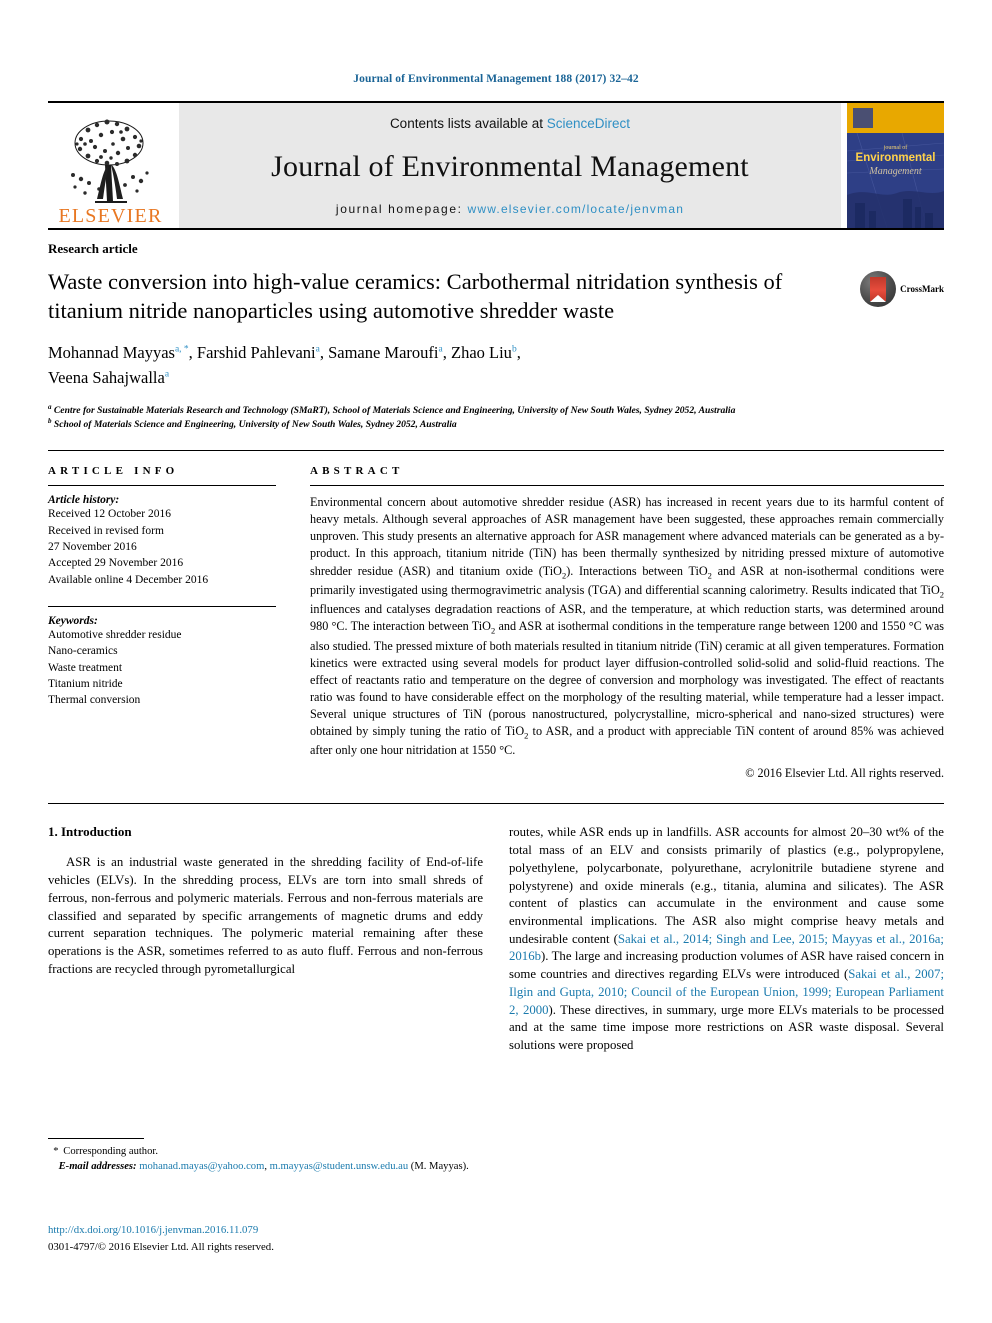  What do you see at coordinates (110, 216) in the screenshot?
I see `elsevier-wordmark: ELSEVIER` at bounding box center [110, 216].